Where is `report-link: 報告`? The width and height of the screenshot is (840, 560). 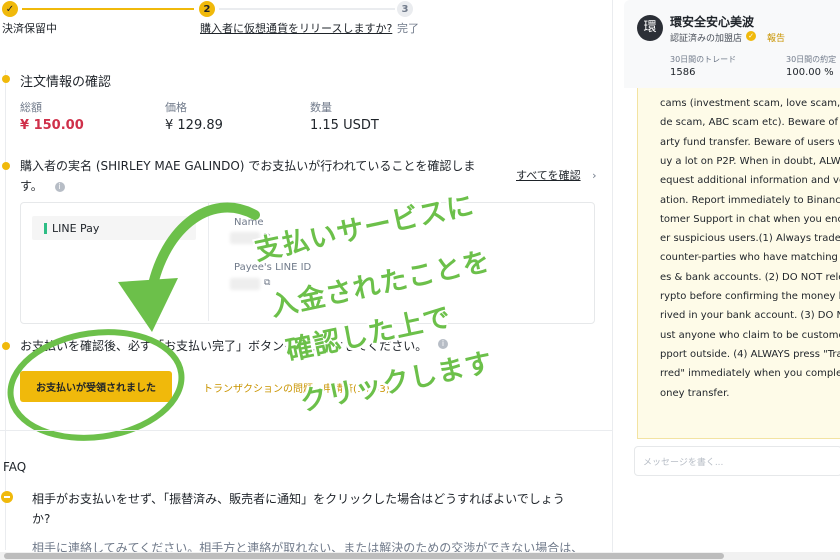 report-link: 報告 is located at coordinates (776, 37).